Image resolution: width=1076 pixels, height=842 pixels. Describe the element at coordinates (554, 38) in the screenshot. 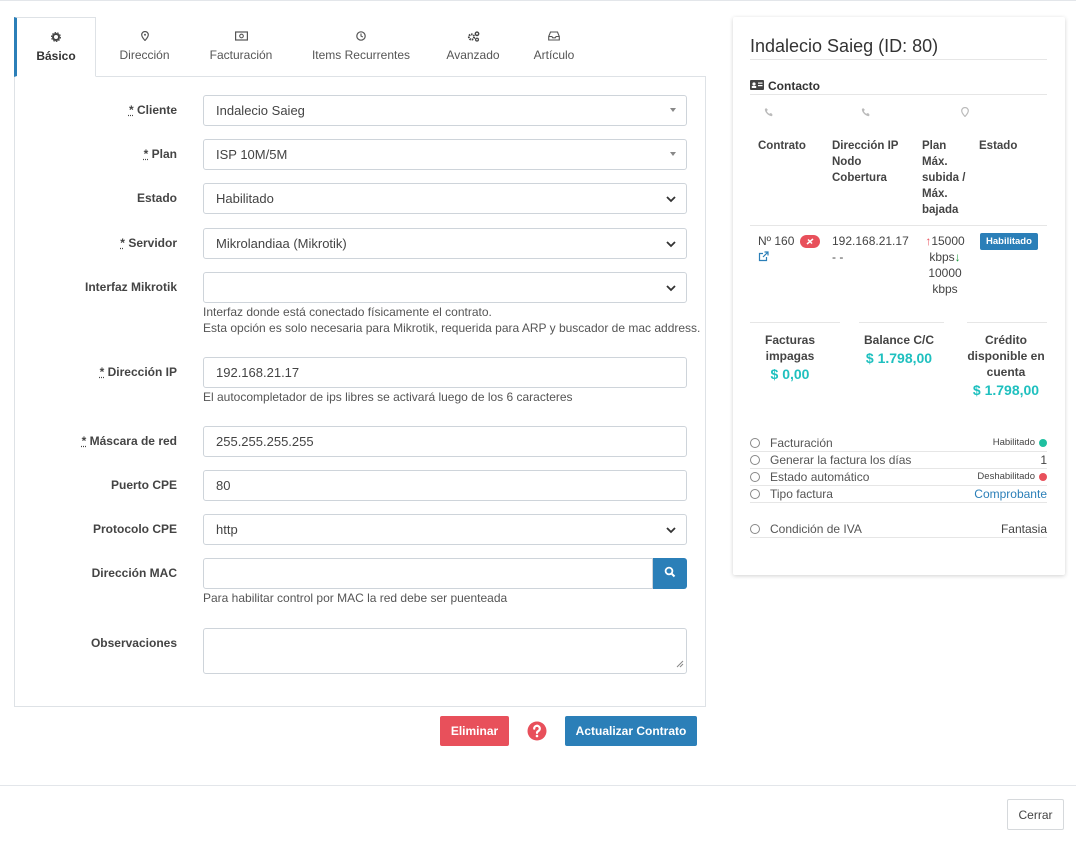

I see `inbox-icon` at that location.